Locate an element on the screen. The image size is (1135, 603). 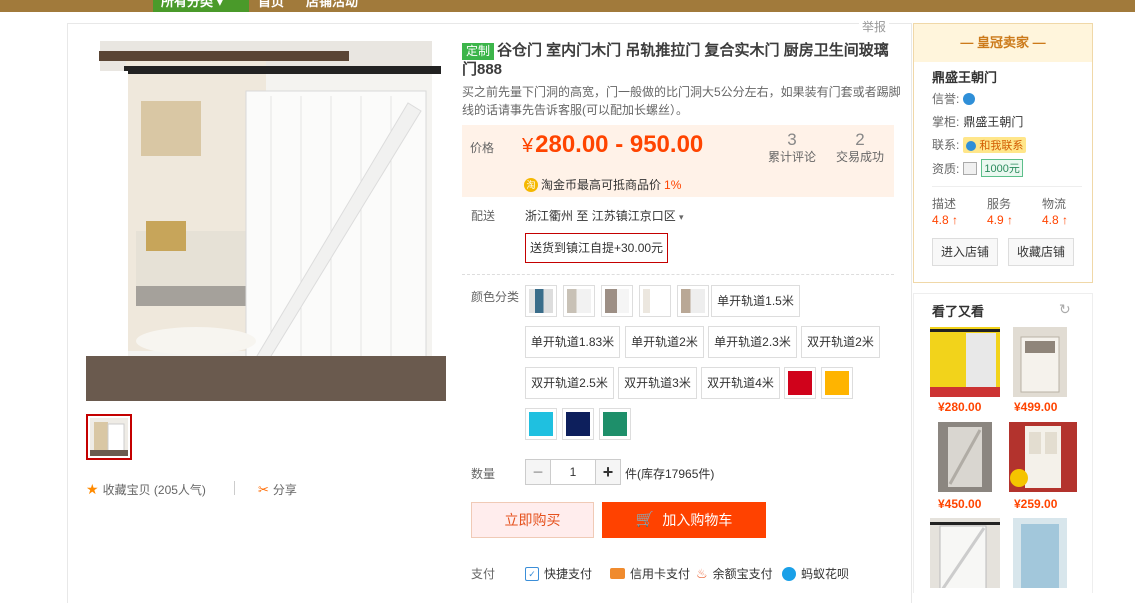
shipping-info: 浙江衢州 至 江苏镇江京口区 ▾ is located at coordinates (604, 216).